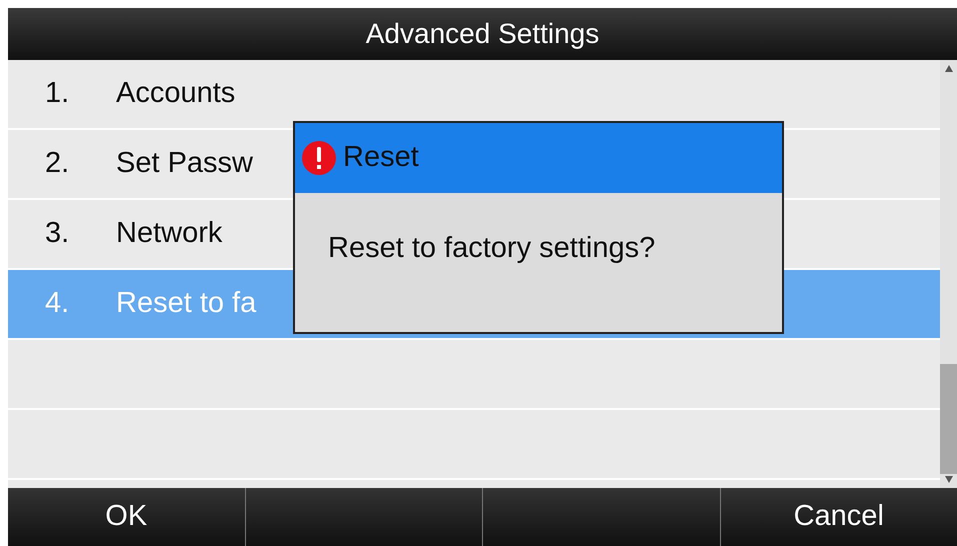  What do you see at coordinates (57, 304) in the screenshot?
I see `item-number: 4.` at bounding box center [57, 304].